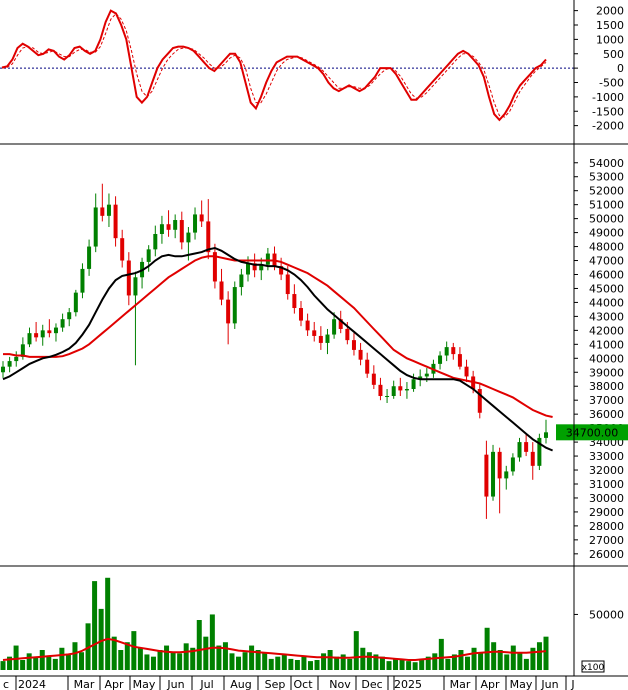 The height and width of the screenshot is (690, 628). I want to click on price-ytick-label: 50000, so click(606, 219).